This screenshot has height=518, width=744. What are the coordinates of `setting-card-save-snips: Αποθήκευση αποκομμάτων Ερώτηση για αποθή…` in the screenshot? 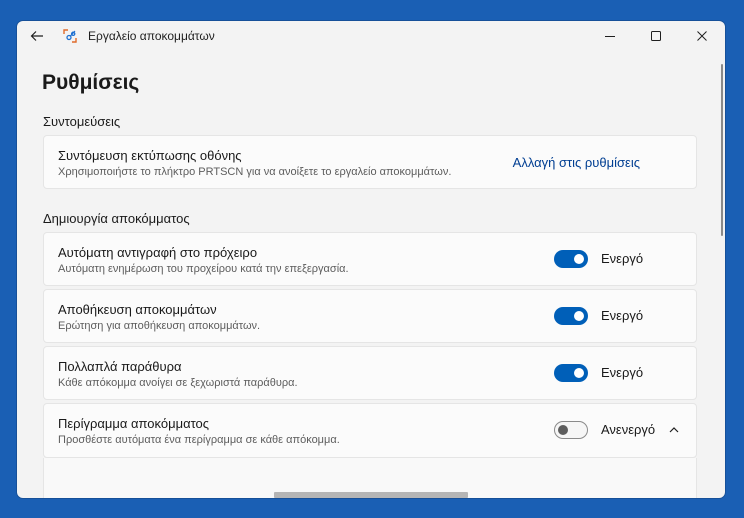 It's located at (370, 316).